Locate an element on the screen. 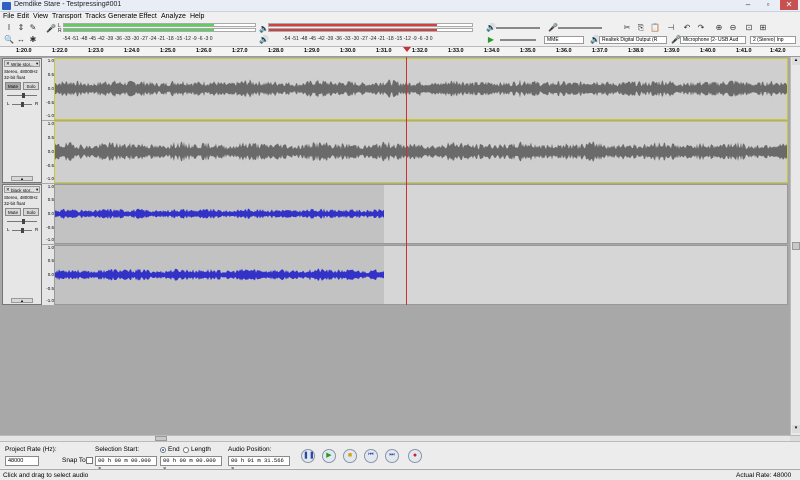 This screenshot has height=480, width=800. output-device-dropdown: Realtek Digital Output (R is located at coordinates (633, 40).